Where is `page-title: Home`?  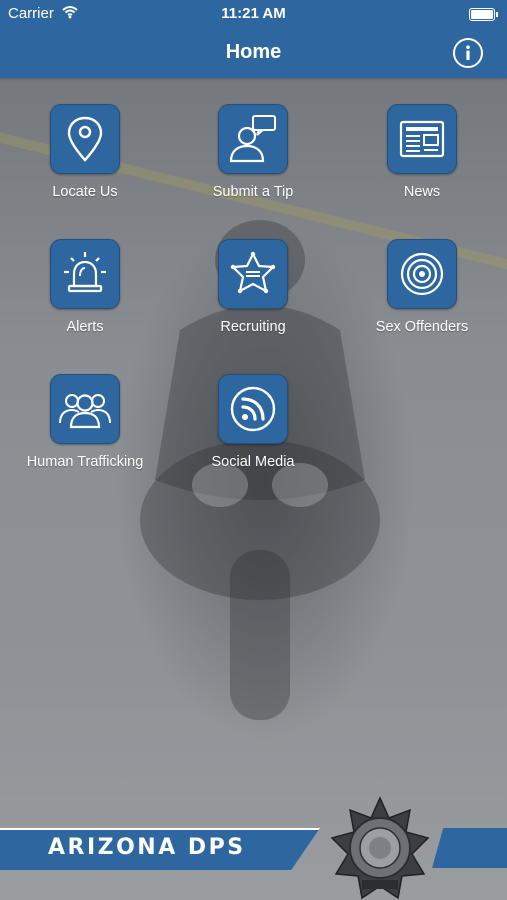 page-title: Home is located at coordinates (253, 52).